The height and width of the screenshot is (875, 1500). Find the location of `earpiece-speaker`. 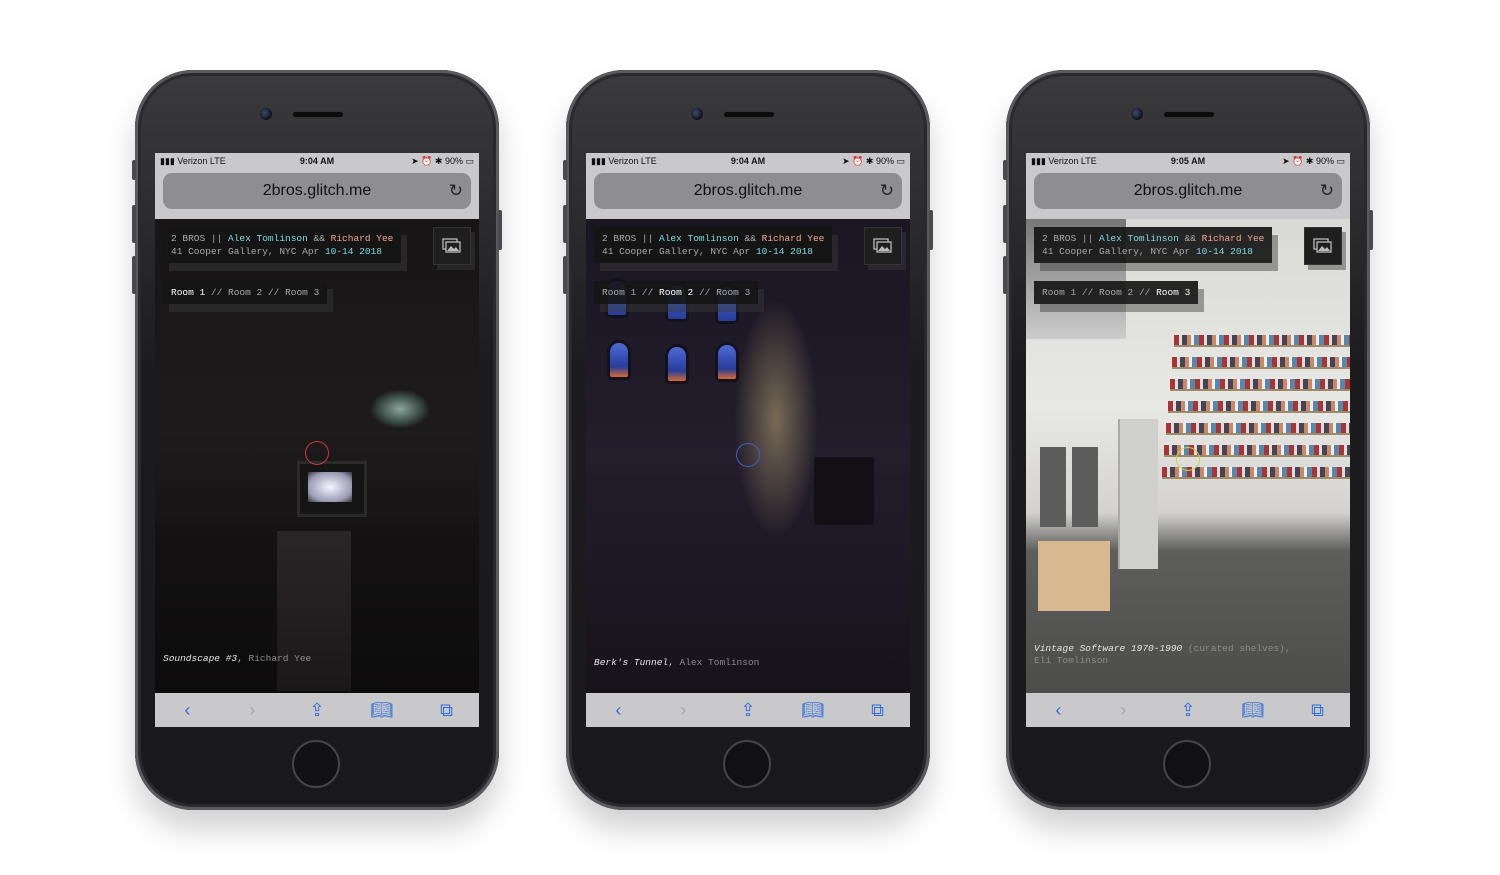

earpiece-speaker is located at coordinates (318, 114).